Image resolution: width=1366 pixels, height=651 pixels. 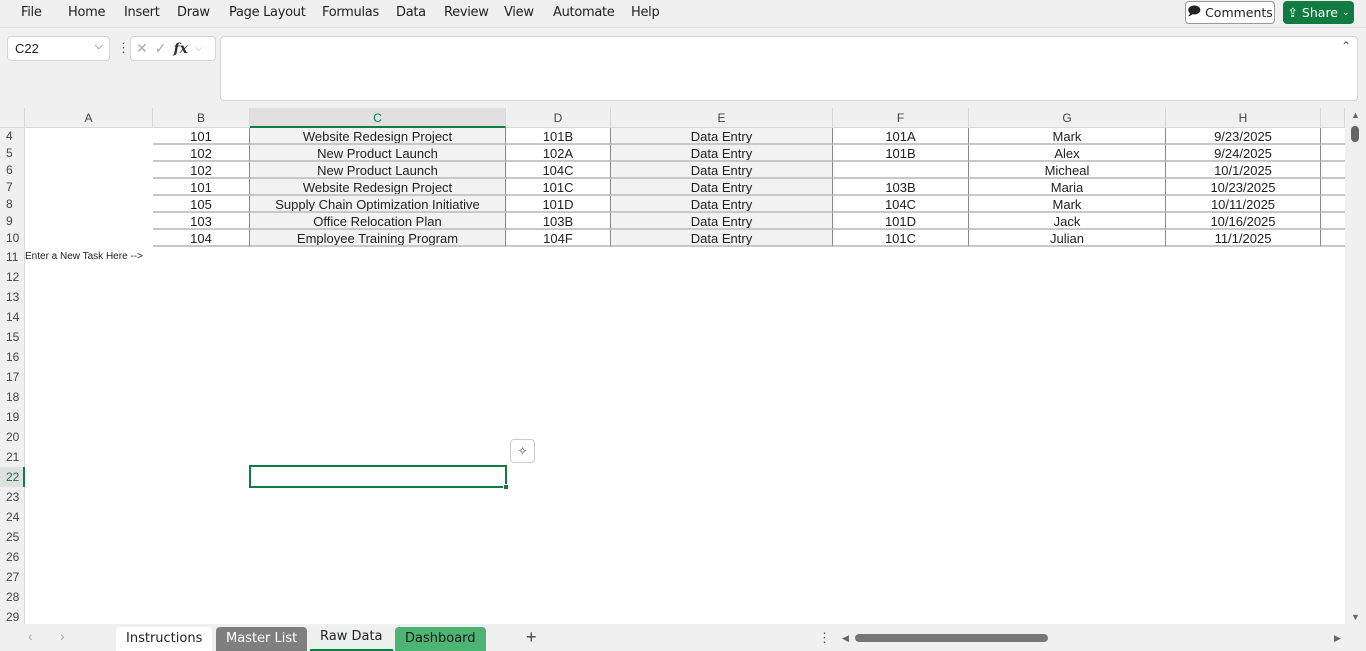 I want to click on row-header: 19, so click(x=12, y=417).